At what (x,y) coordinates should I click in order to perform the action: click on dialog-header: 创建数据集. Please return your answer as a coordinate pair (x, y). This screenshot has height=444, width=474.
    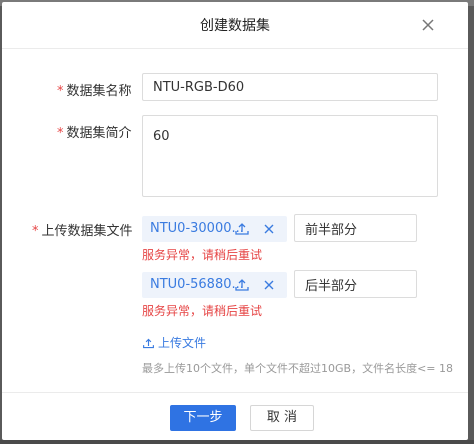
    Looking at the image, I should click on (235, 25).